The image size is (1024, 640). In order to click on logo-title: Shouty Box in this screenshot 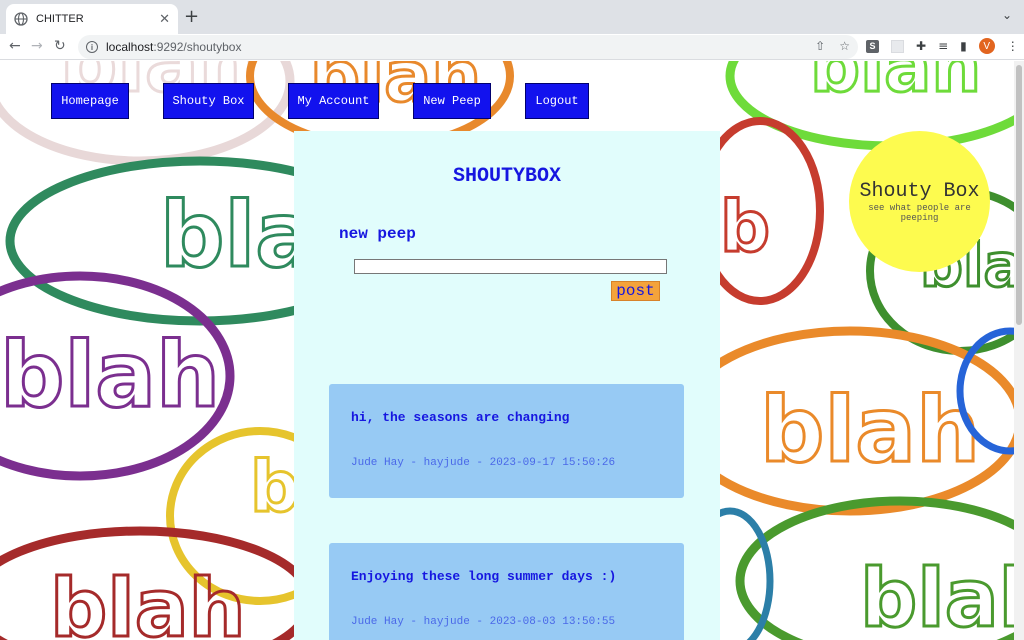, I will do `click(919, 191)`.